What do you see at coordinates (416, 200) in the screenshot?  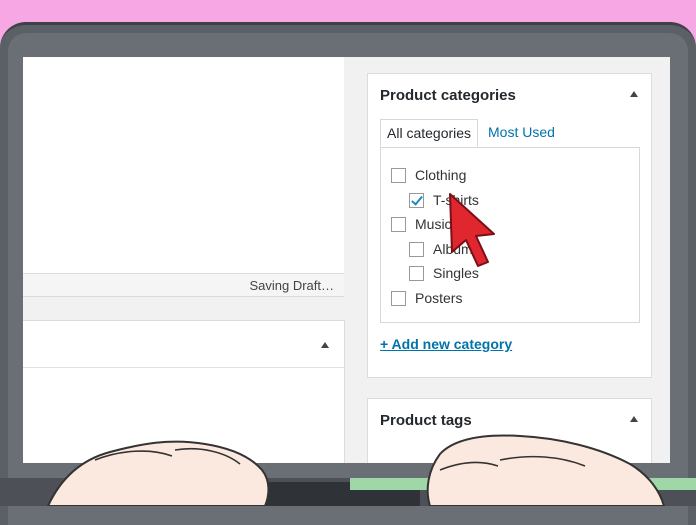 I see `checkmark-icon` at bounding box center [416, 200].